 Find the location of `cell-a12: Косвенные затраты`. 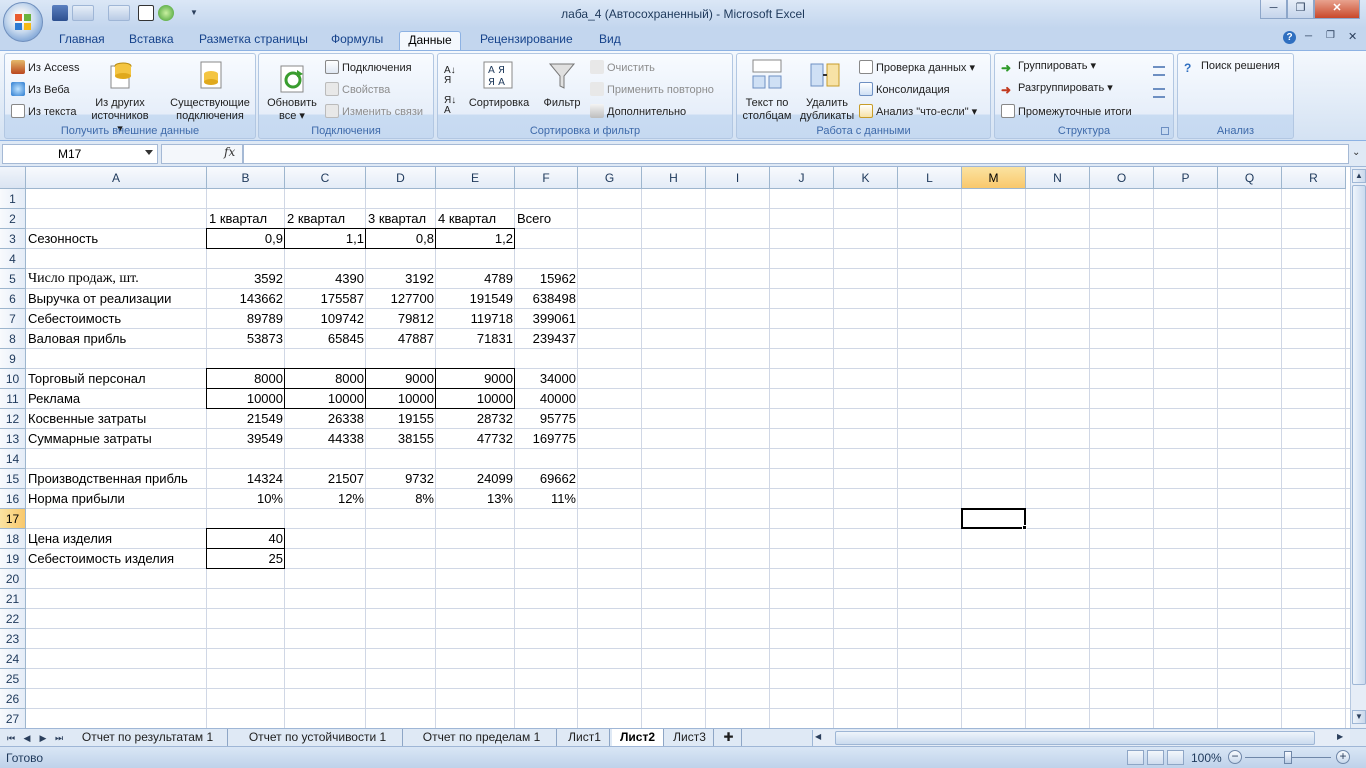

cell-a12: Косвенные затраты is located at coordinates (116, 419).